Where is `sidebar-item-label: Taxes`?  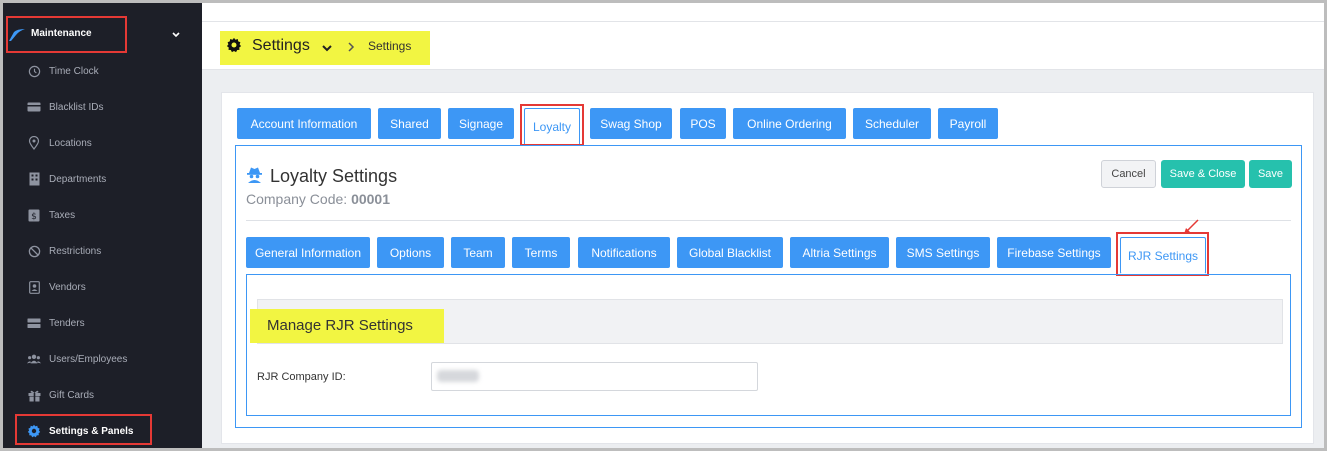 sidebar-item-label: Taxes is located at coordinates (62, 215).